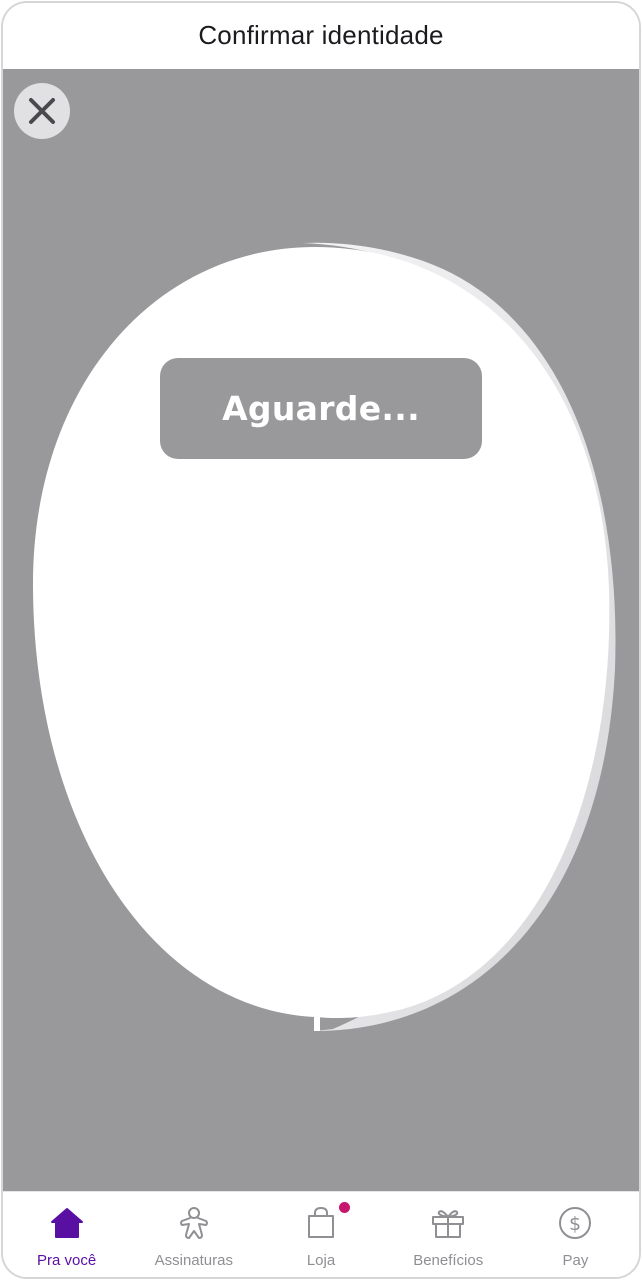 The height and width of the screenshot is (1280, 642). I want to click on nav-label: Benefícios, so click(448, 1260).